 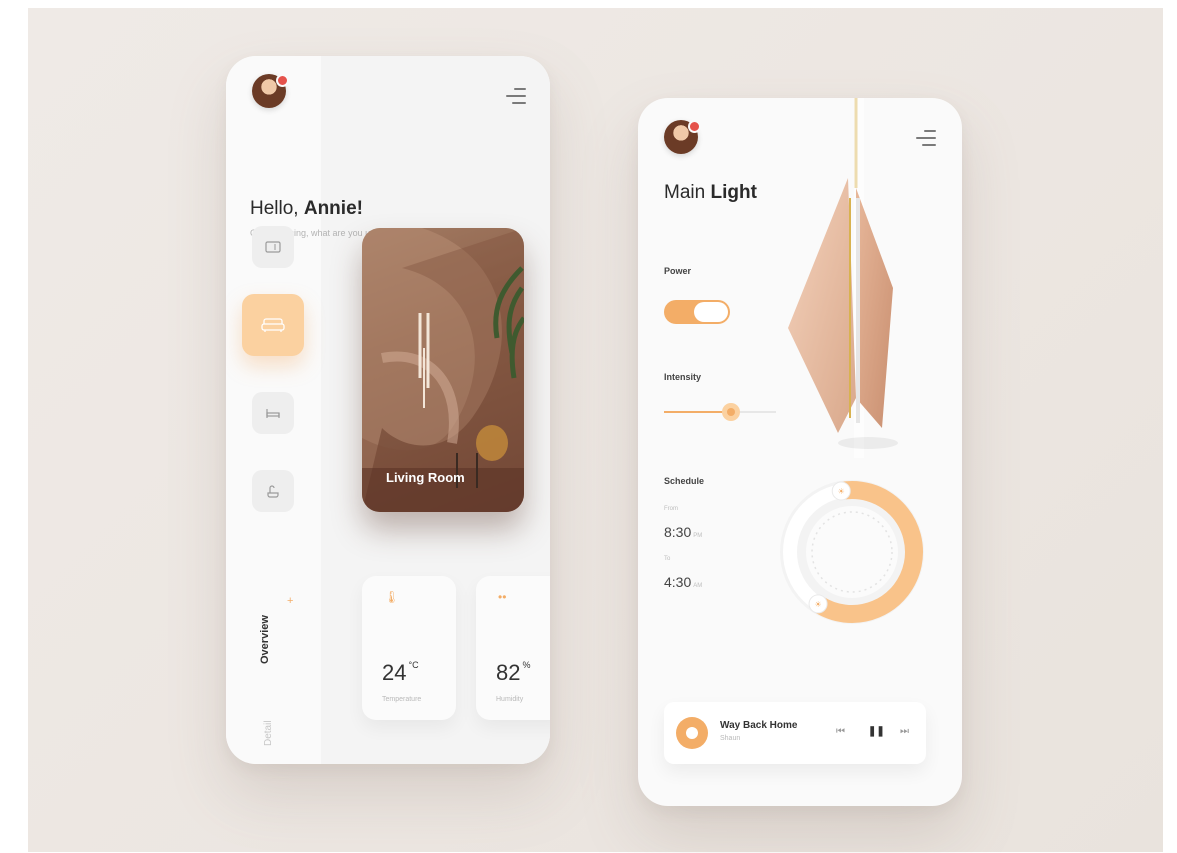 I want to click on schedule-start-handle: ☀, so click(x=841, y=491).